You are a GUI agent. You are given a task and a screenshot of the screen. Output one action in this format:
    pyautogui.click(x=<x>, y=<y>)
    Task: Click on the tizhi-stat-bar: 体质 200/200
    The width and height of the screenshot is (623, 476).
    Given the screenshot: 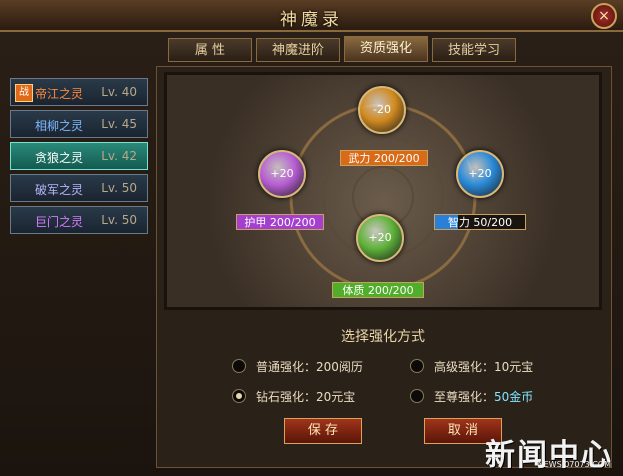 What is the action you would take?
    pyautogui.click(x=378, y=290)
    